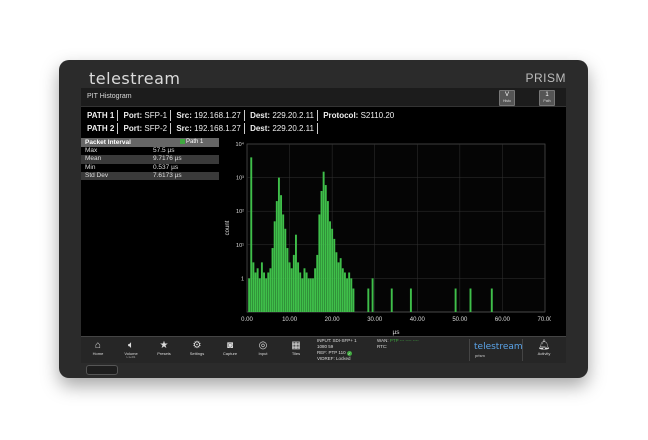 This screenshot has height=440, width=648. I want to click on dock-label: Presets, so click(164, 353).